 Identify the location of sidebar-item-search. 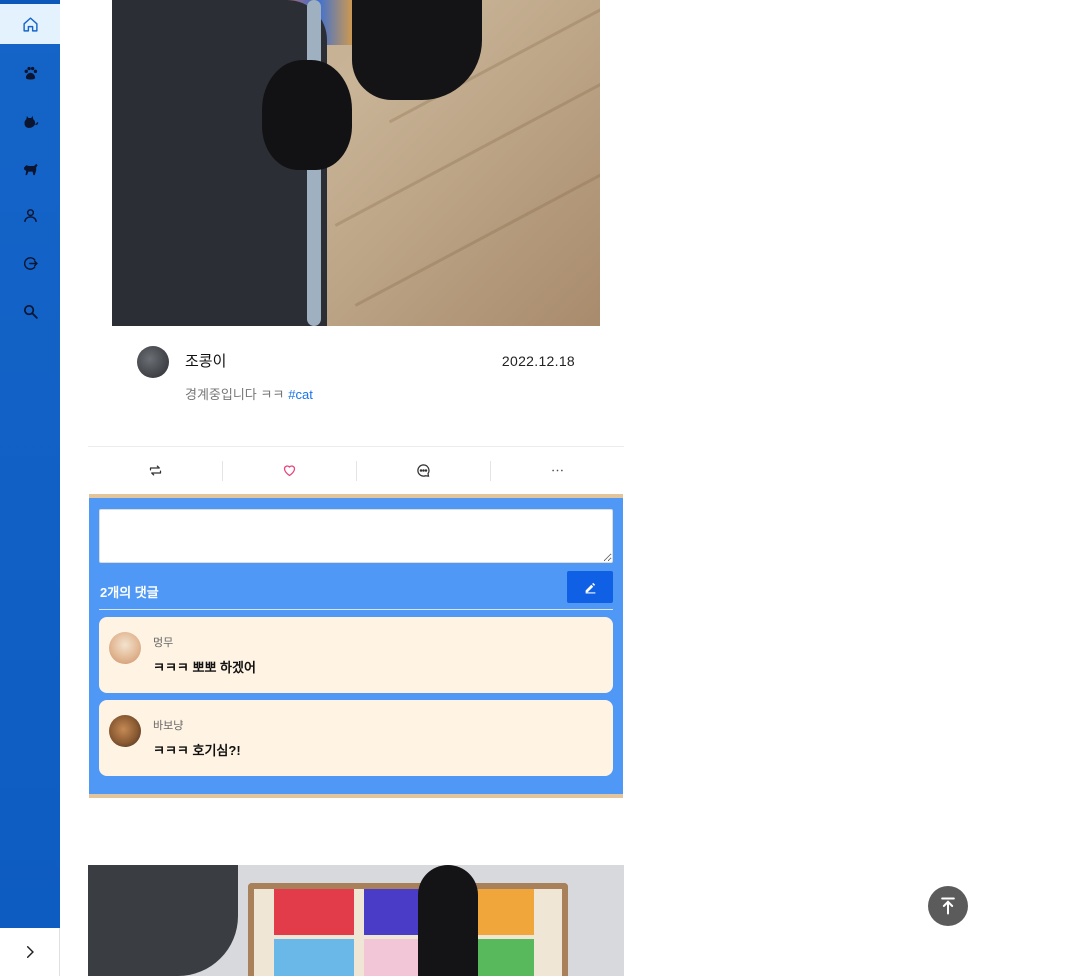
(30, 311).